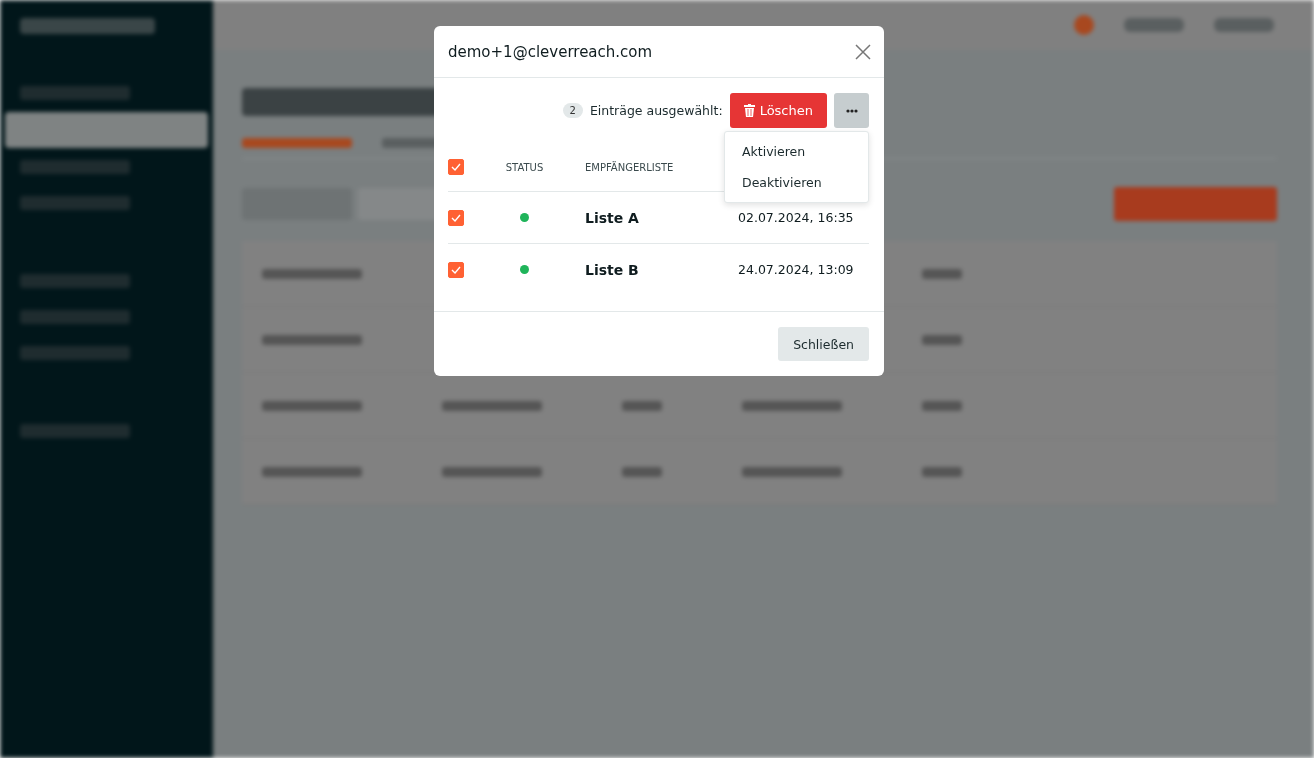  What do you see at coordinates (796, 151) in the screenshot?
I see `menu-item: Aktivieren` at bounding box center [796, 151].